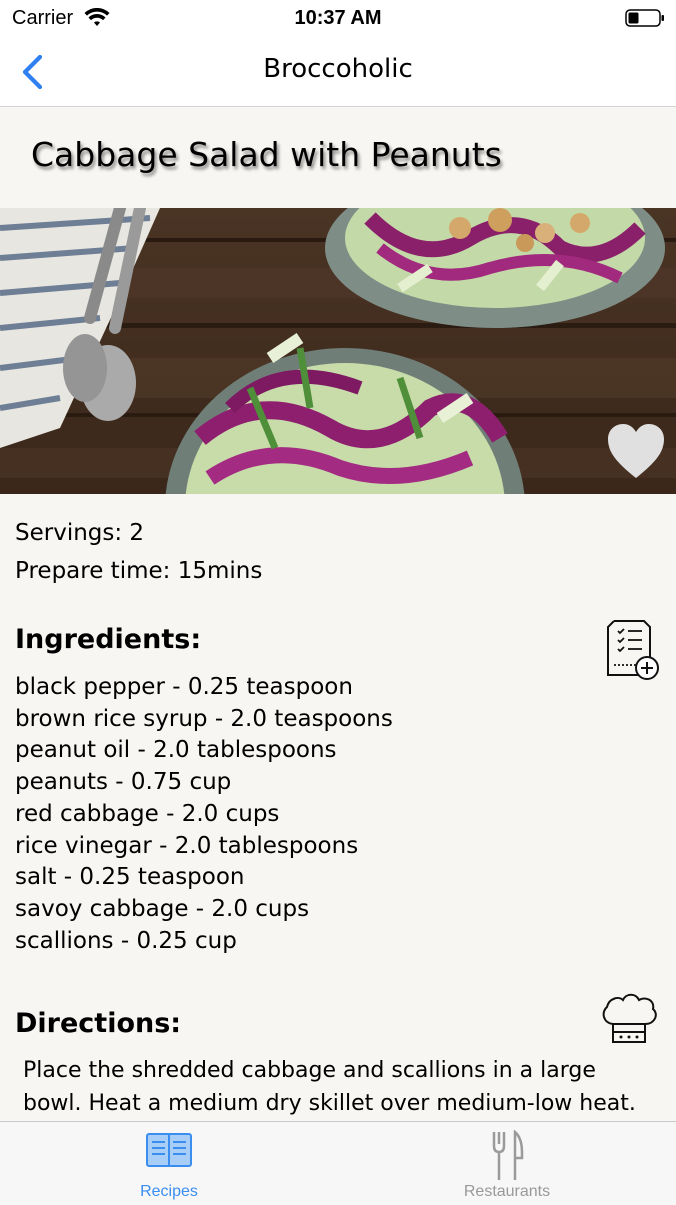 The width and height of the screenshot is (676, 1205). I want to click on book-icon, so click(169, 1150).